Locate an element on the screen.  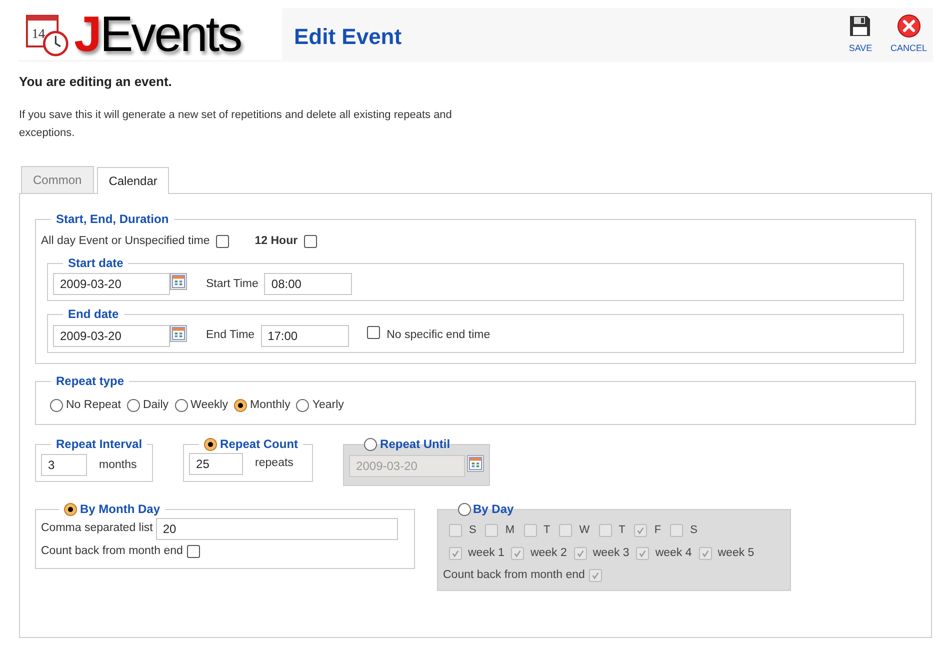
section-legend: Repeat Until is located at coordinates (415, 444).